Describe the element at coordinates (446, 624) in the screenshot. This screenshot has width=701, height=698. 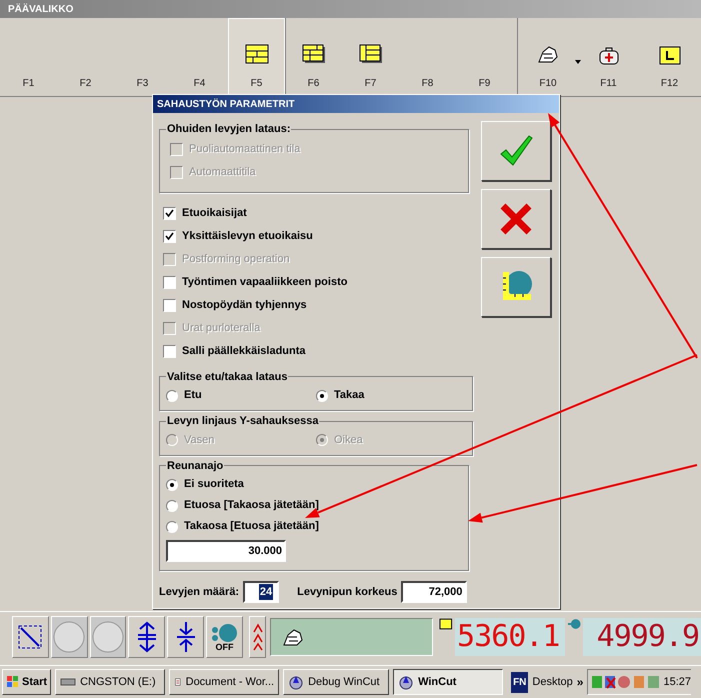
I see `ruler-icon` at that location.